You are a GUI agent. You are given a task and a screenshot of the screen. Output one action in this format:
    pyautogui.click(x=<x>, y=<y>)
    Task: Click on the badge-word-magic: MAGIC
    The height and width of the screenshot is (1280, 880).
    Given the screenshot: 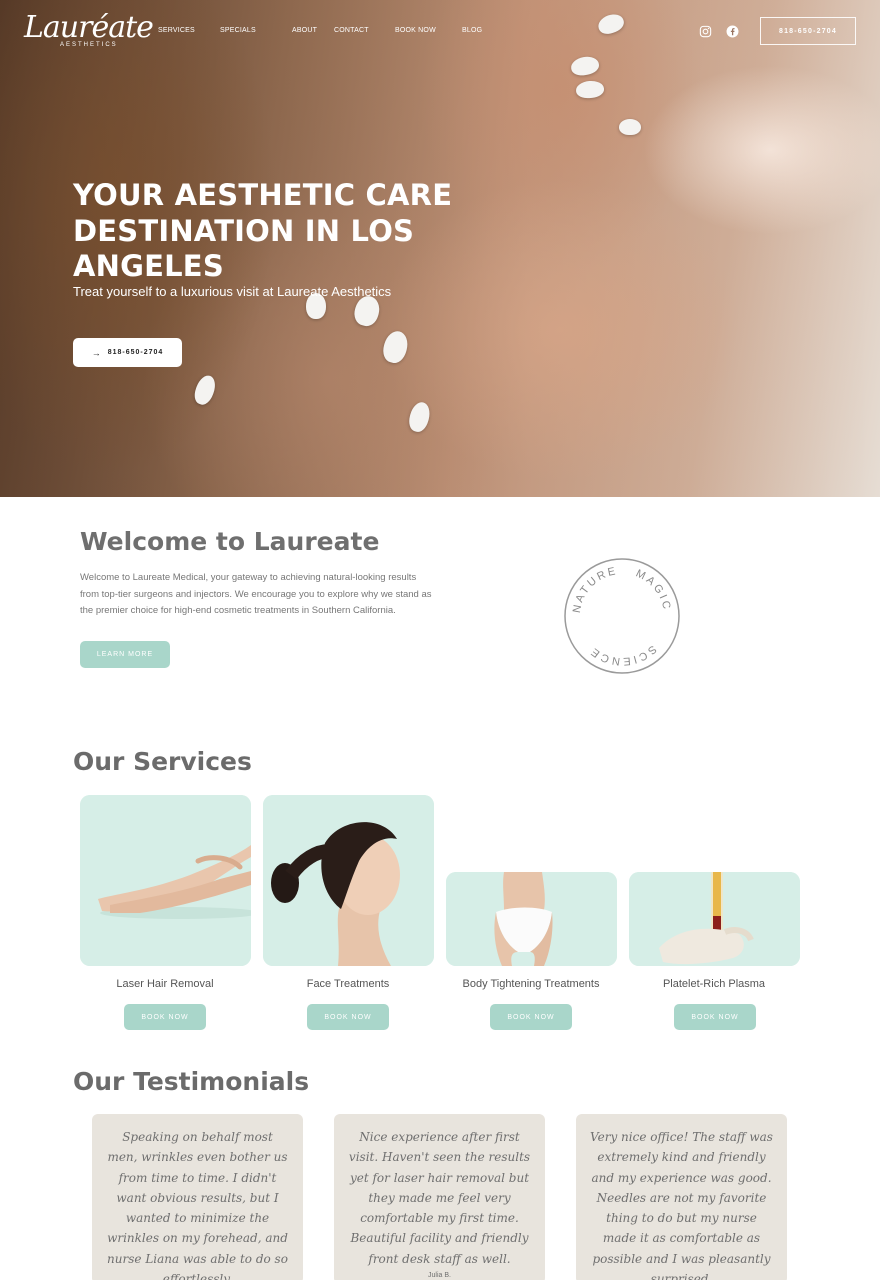 What is the action you would take?
    pyautogui.click(x=652, y=590)
    